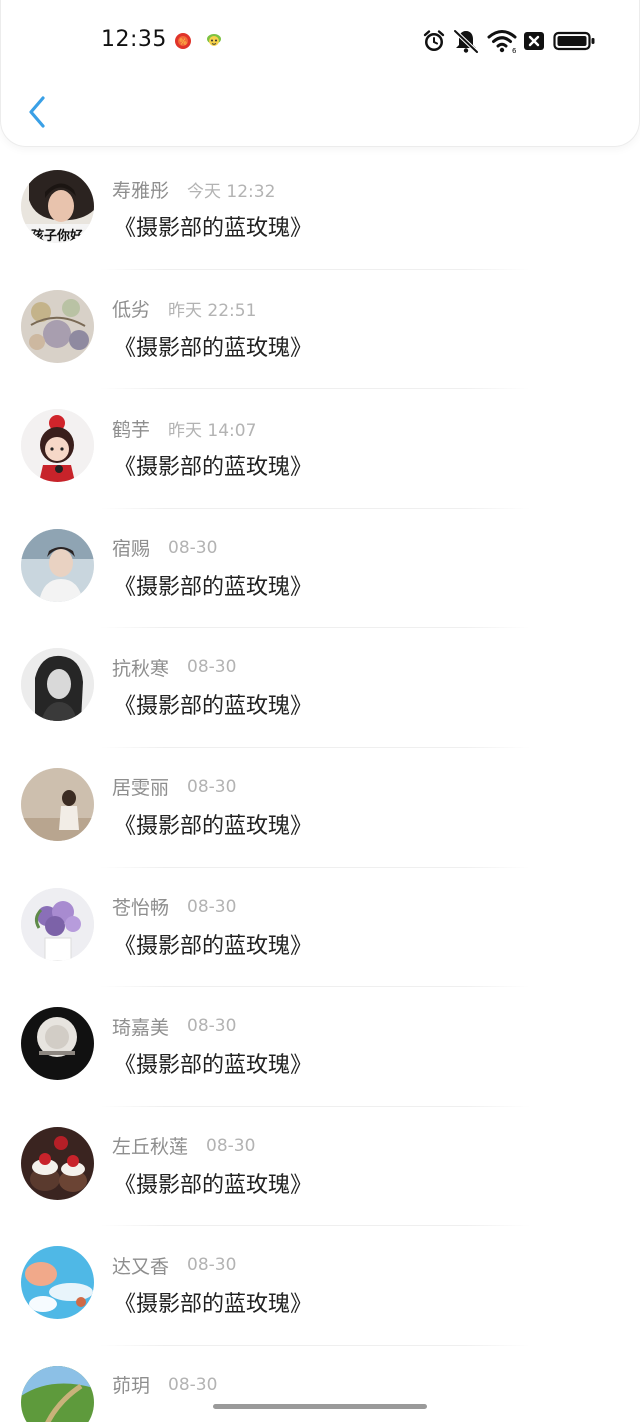 This screenshot has height=1422, width=640. What do you see at coordinates (466, 41) in the screenshot?
I see `muted-bell-icon` at bounding box center [466, 41].